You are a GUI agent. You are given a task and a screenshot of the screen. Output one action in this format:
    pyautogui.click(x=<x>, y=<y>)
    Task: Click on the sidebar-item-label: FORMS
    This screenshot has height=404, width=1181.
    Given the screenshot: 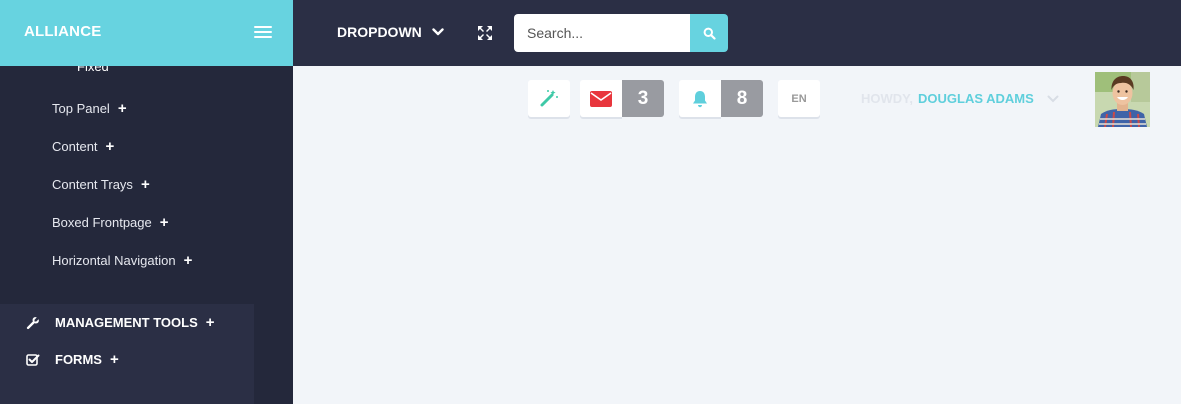 What is the action you would take?
    pyautogui.click(x=78, y=359)
    